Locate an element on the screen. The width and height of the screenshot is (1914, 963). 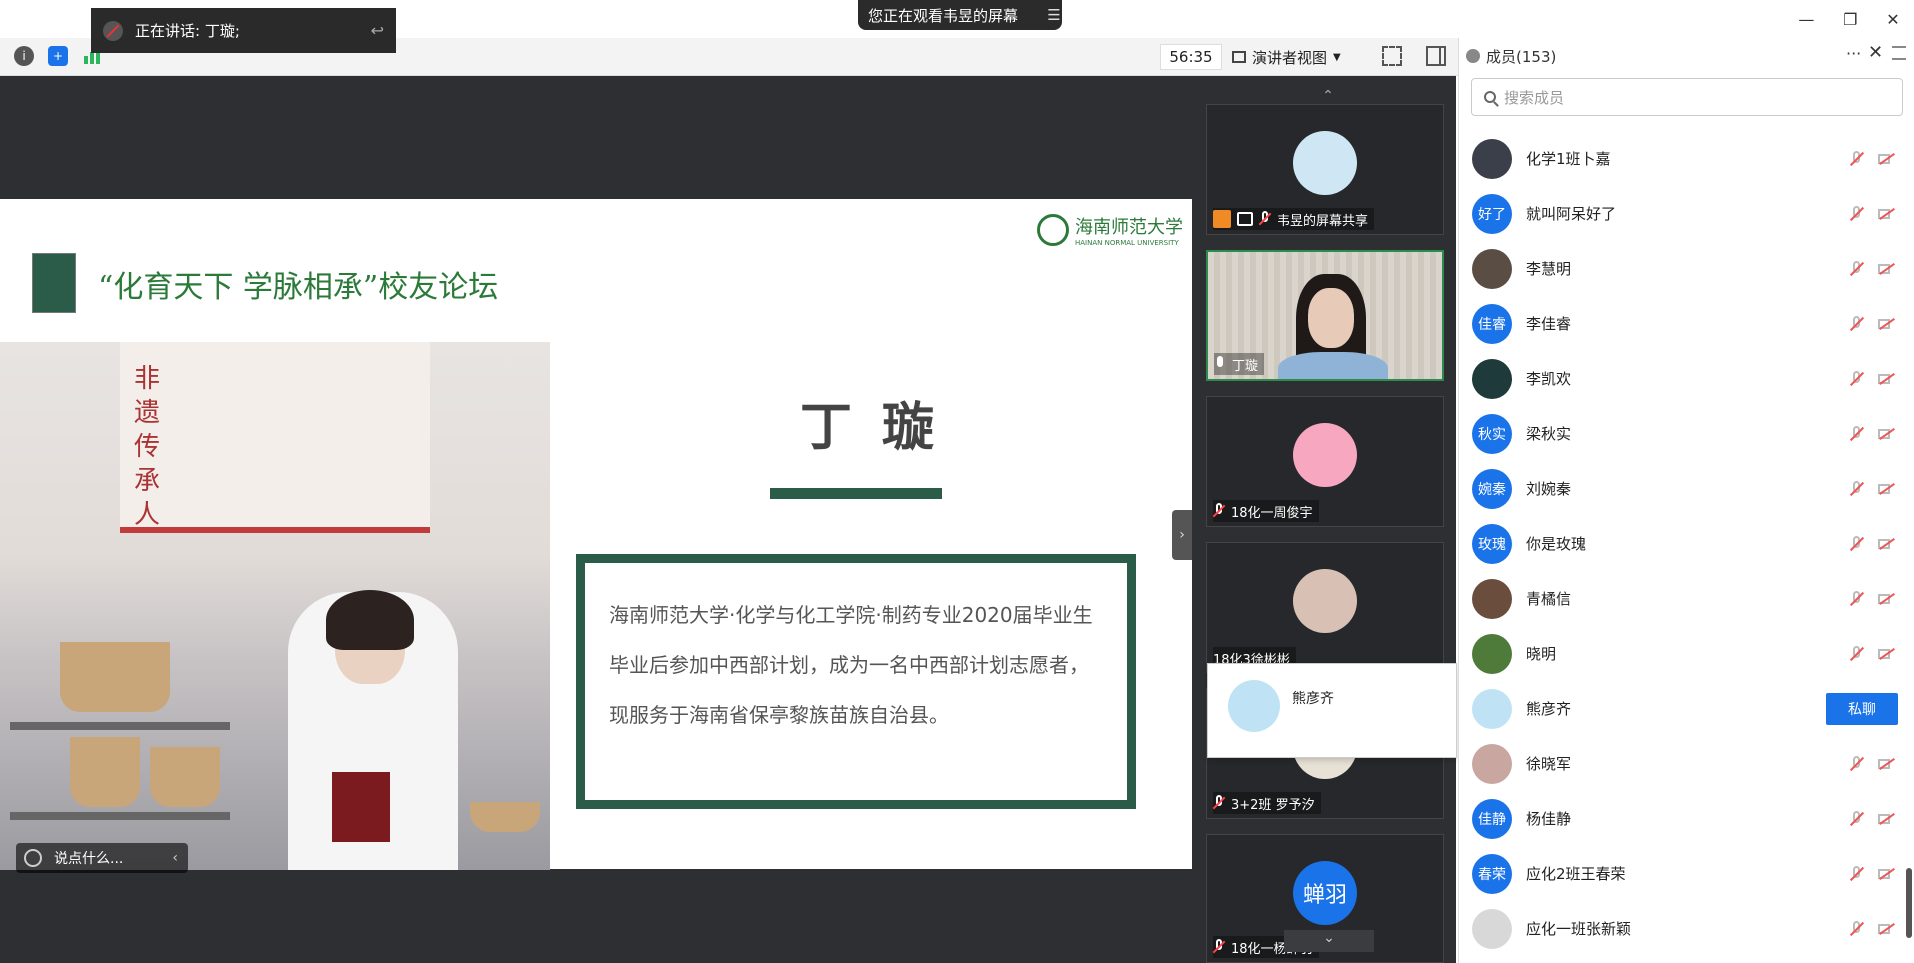
member-row: 化学1班卜嘉 is located at coordinates (1687, 158).